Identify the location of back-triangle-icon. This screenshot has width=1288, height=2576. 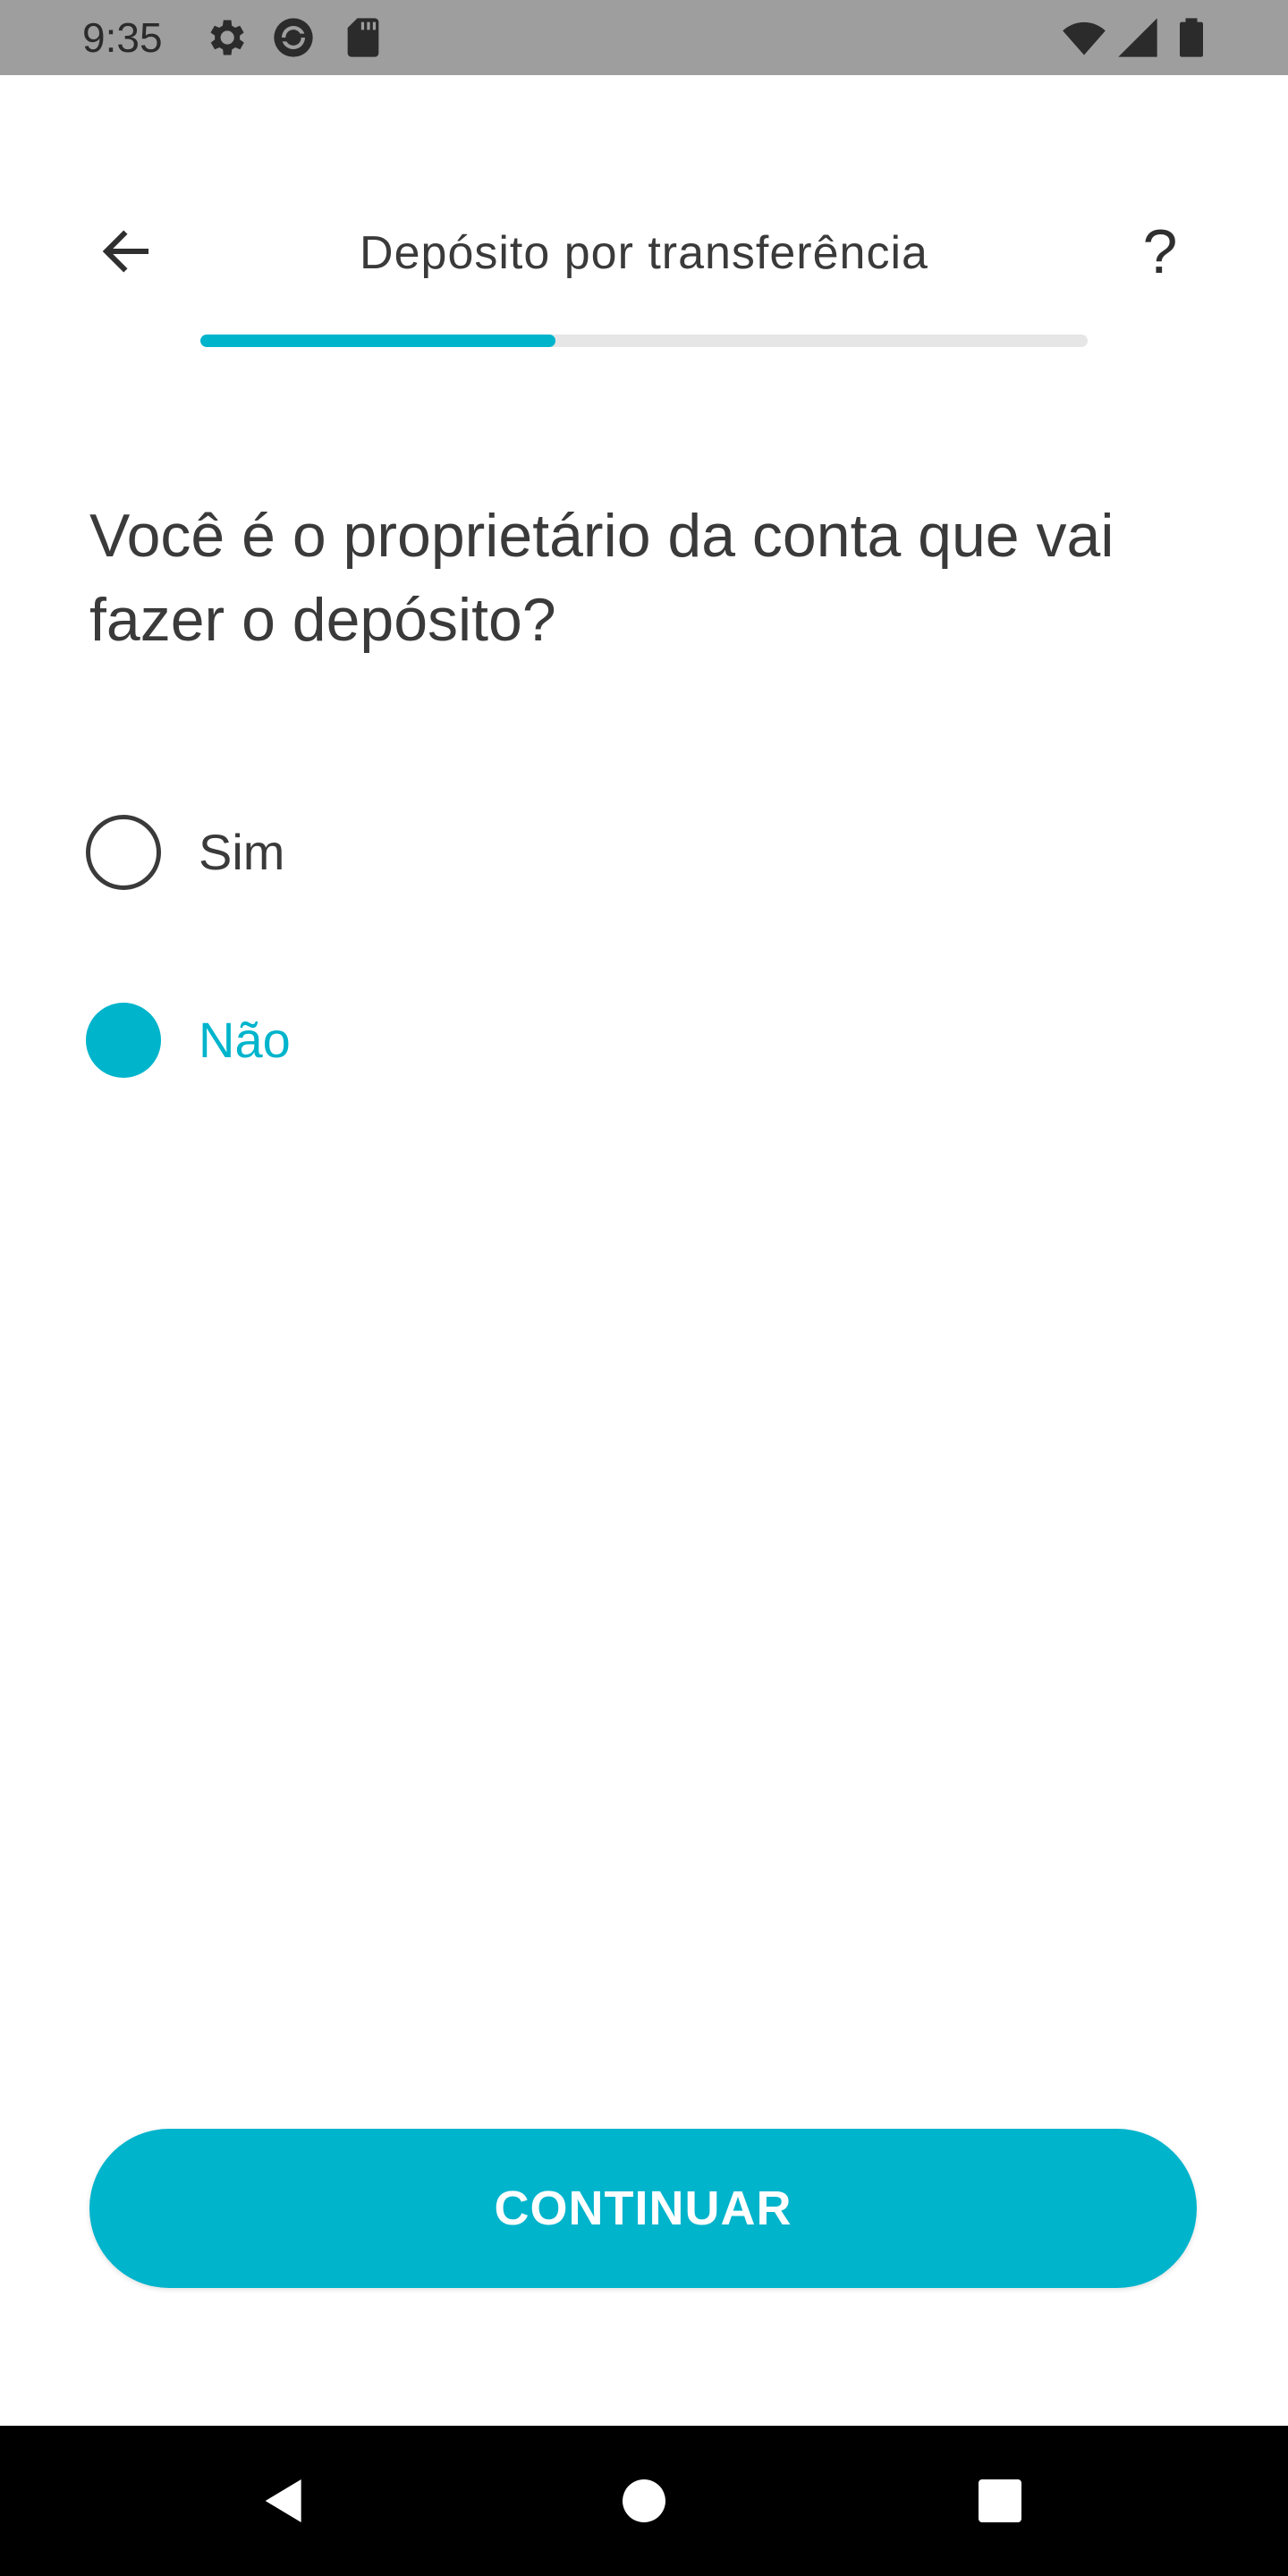
(283, 2500).